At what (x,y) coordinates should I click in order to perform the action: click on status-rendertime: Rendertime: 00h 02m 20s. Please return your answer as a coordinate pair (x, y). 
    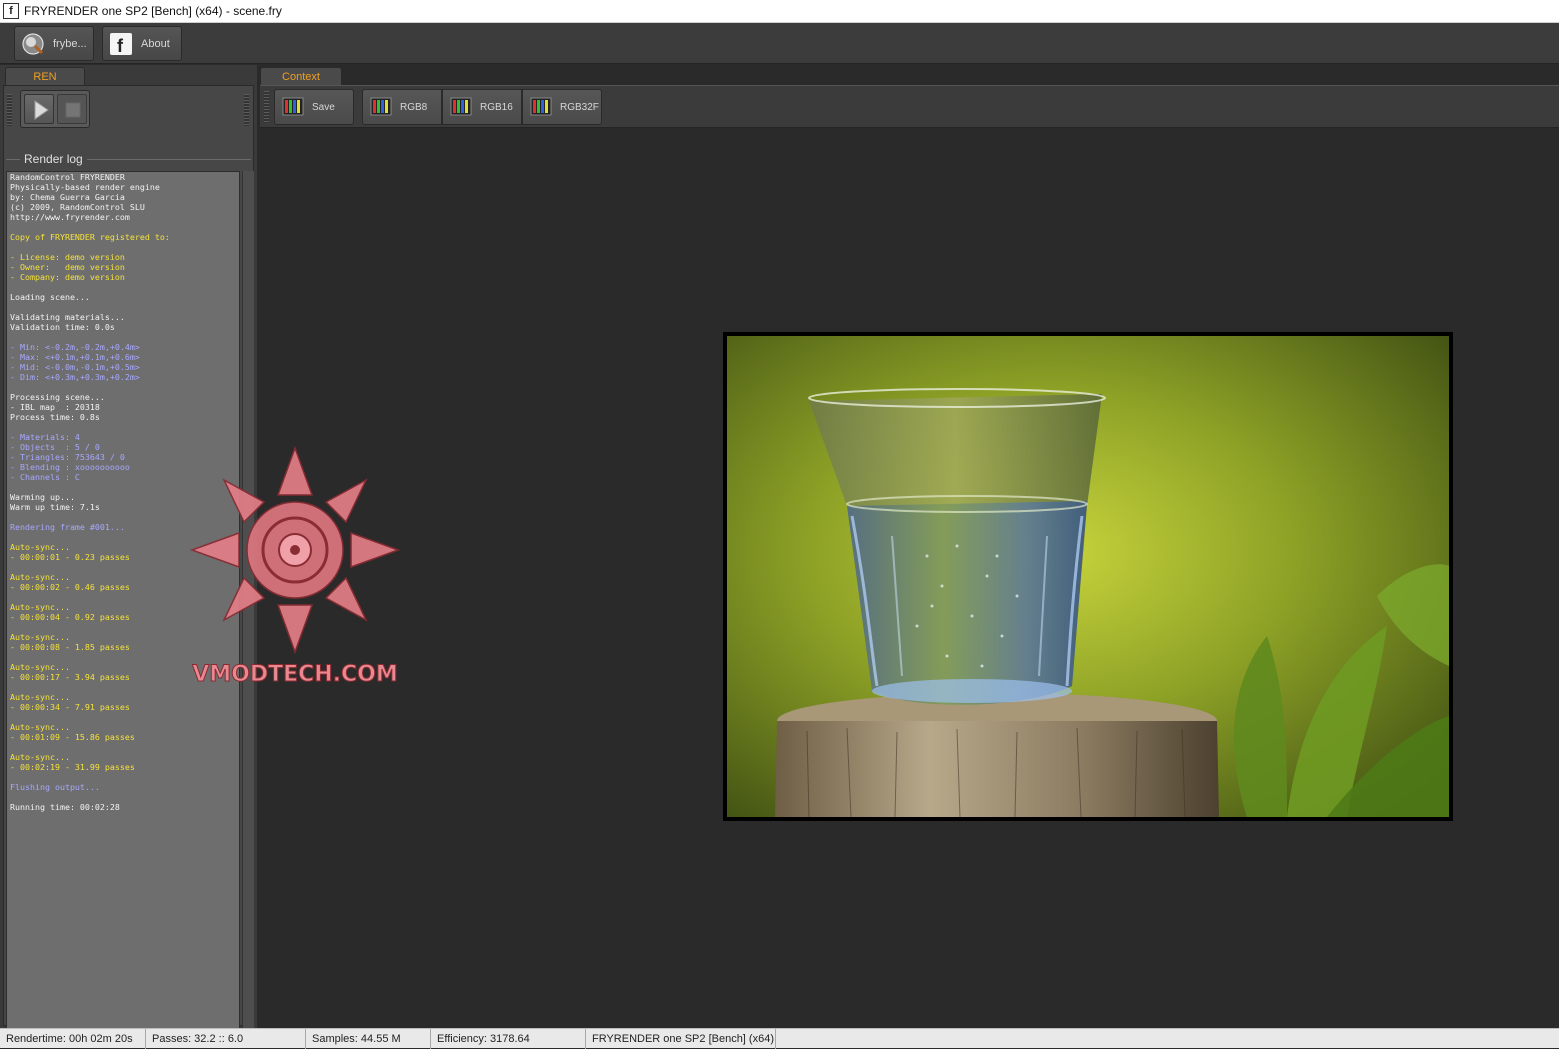
    Looking at the image, I should click on (73, 1039).